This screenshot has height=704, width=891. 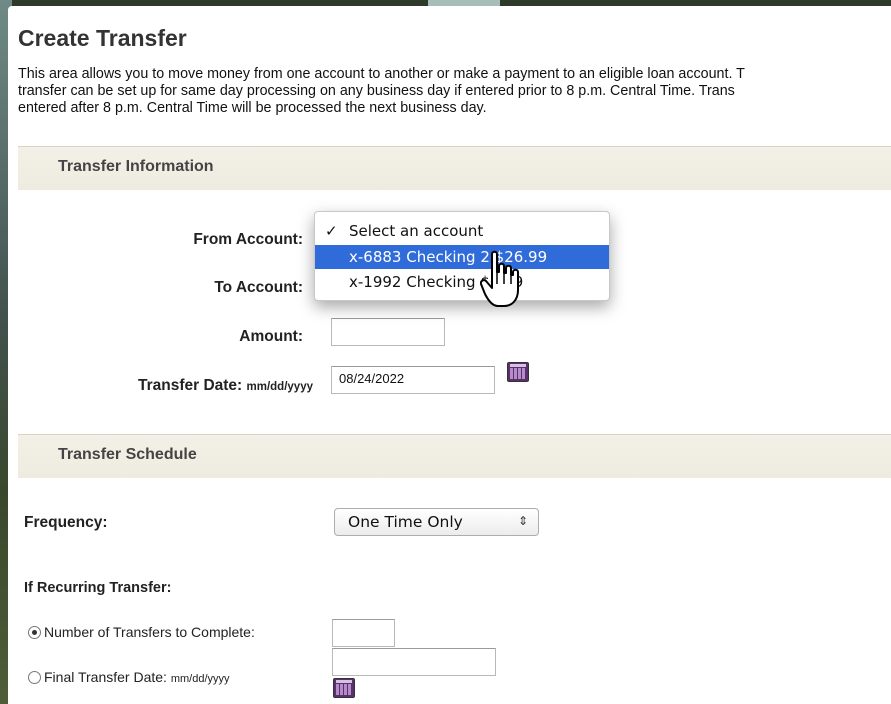 I want to click on dropdown-option: ✓ Select an account, so click(x=462, y=231).